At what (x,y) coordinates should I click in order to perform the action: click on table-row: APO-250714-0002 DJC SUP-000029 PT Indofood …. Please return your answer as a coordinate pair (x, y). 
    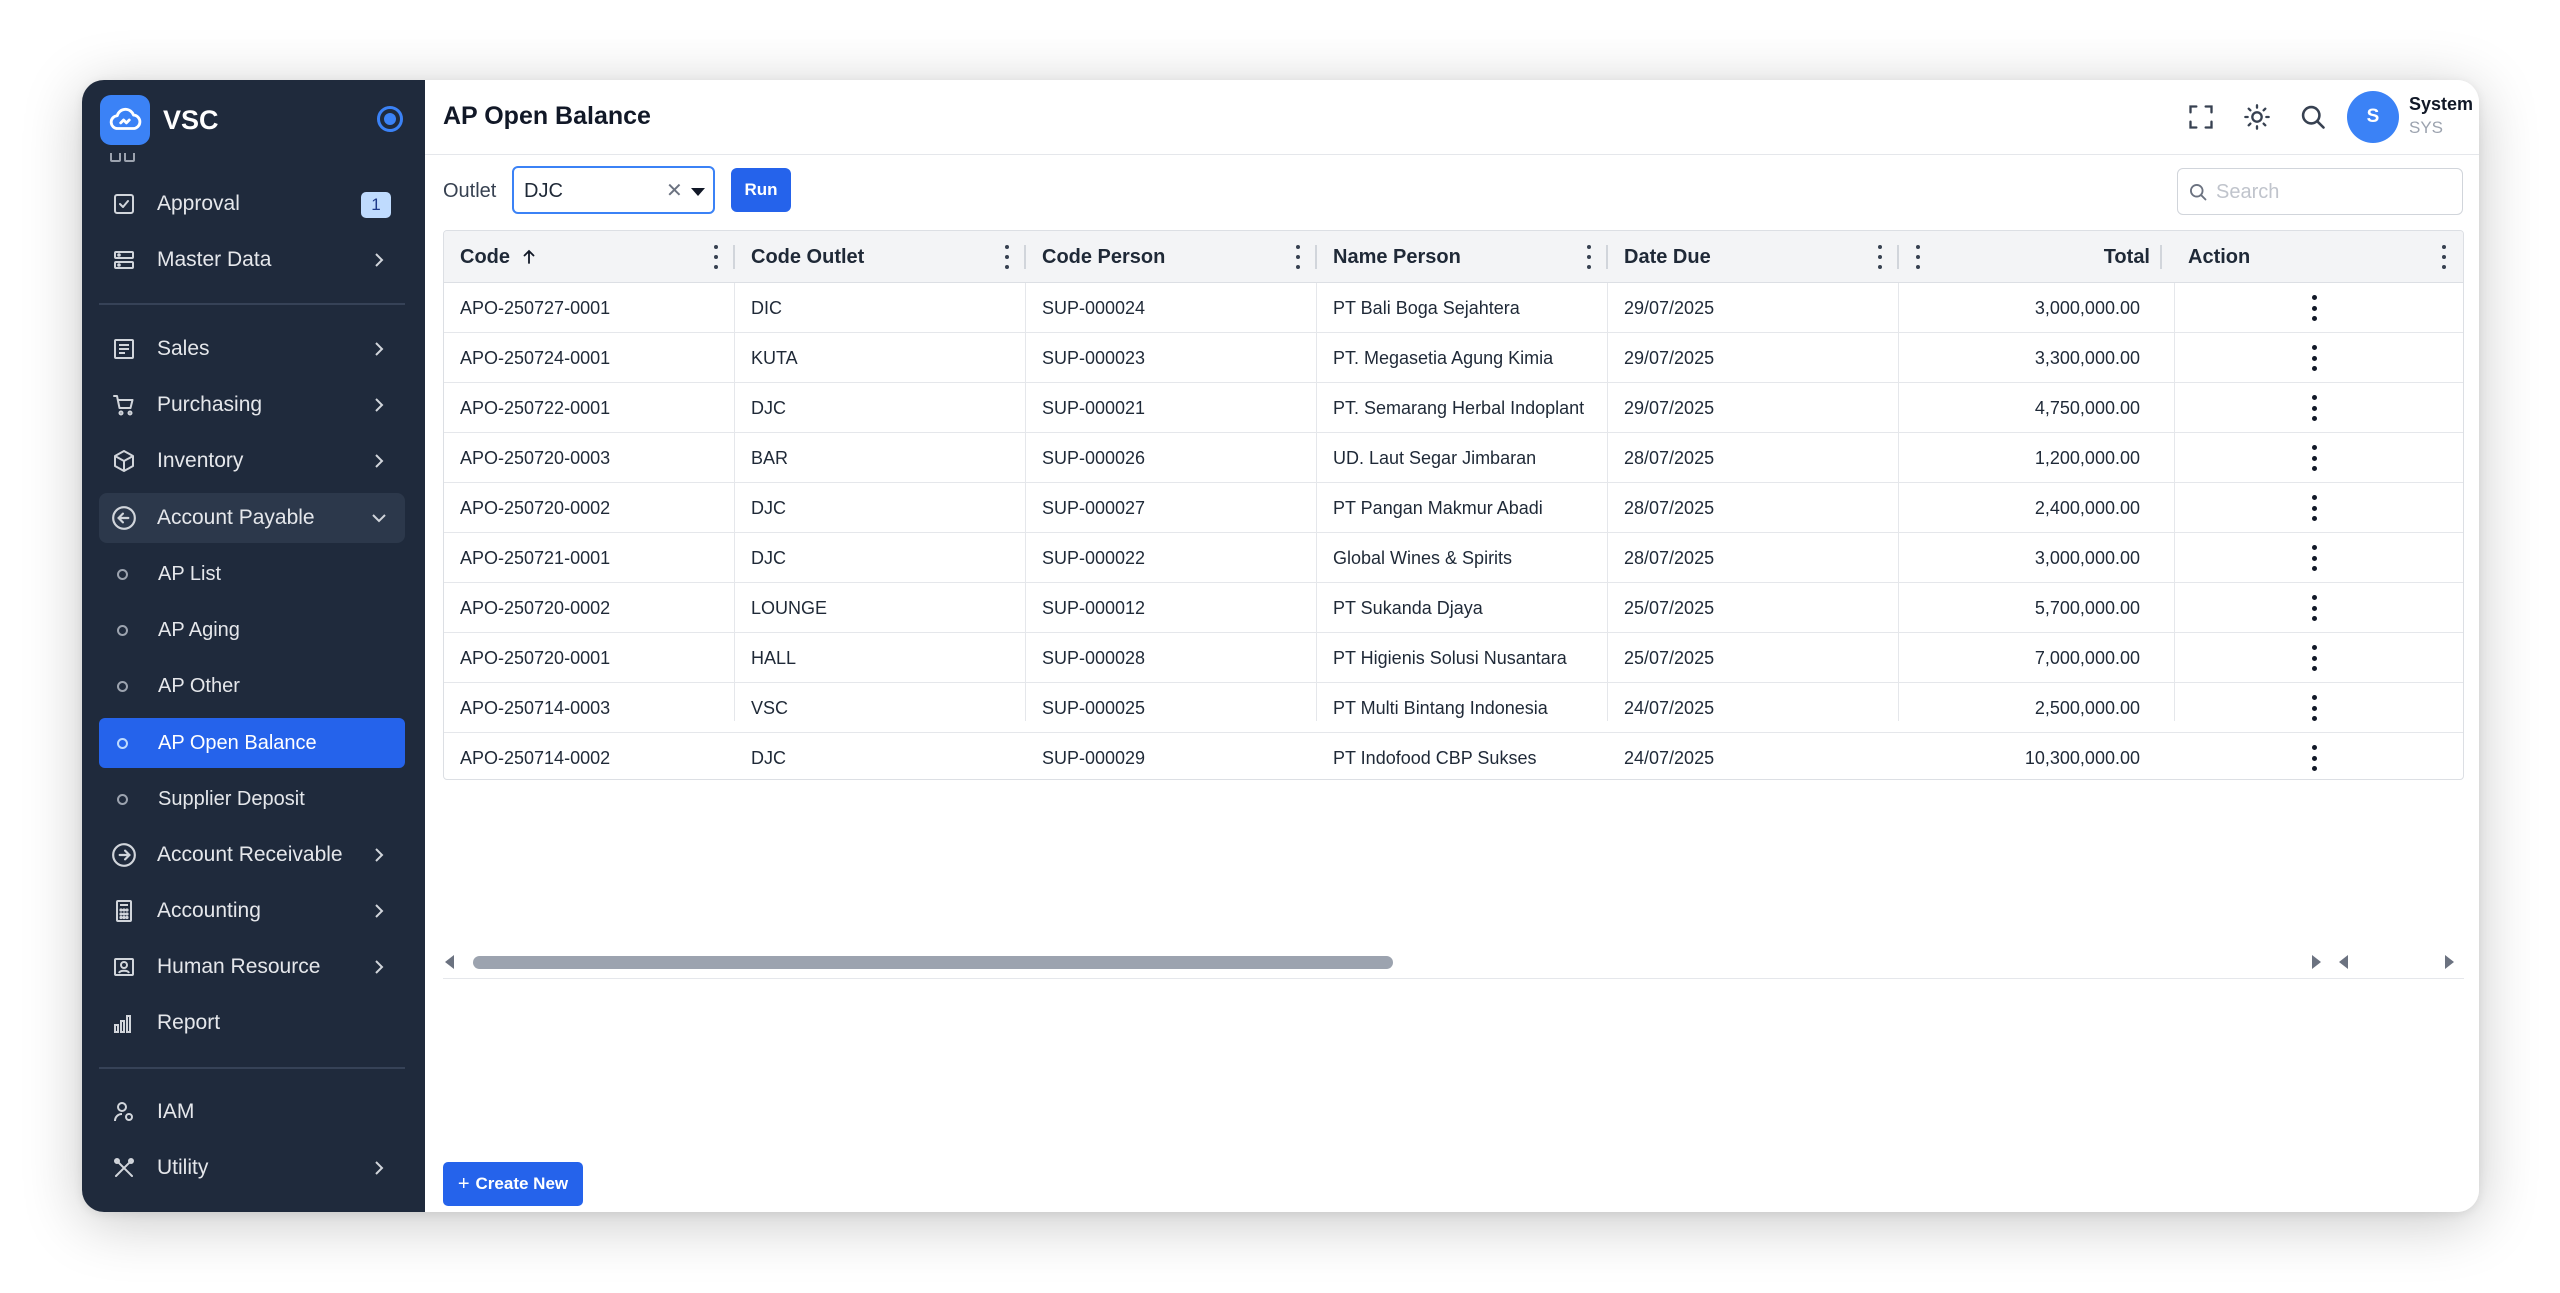
    Looking at the image, I should click on (1453, 756).